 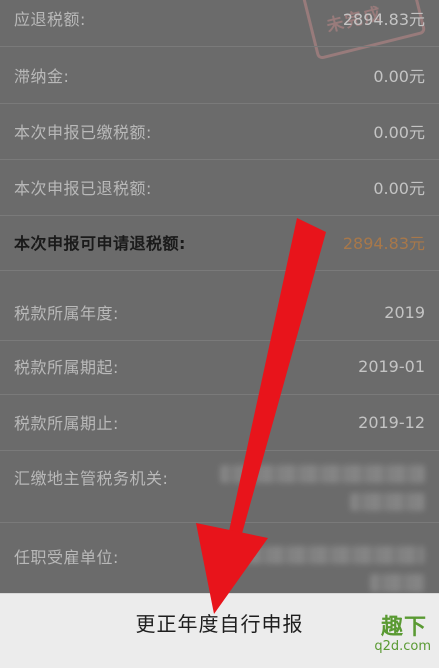 What do you see at coordinates (232, 568) in the screenshot?
I see `arrow-head` at bounding box center [232, 568].